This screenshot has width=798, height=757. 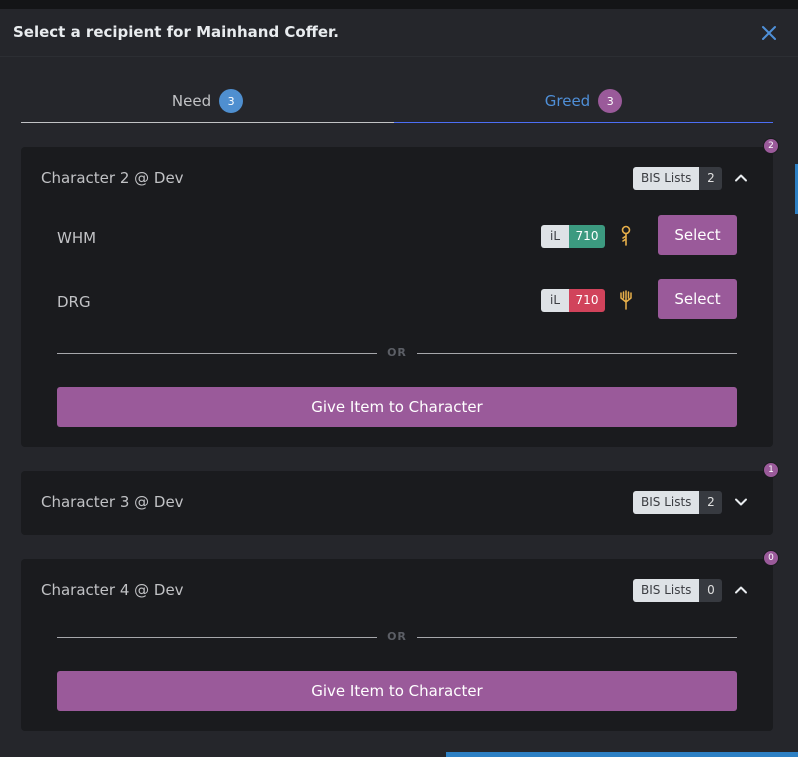 I want to click on job-row-drg: DRG iL 710 Select, so click(x=397, y=303).